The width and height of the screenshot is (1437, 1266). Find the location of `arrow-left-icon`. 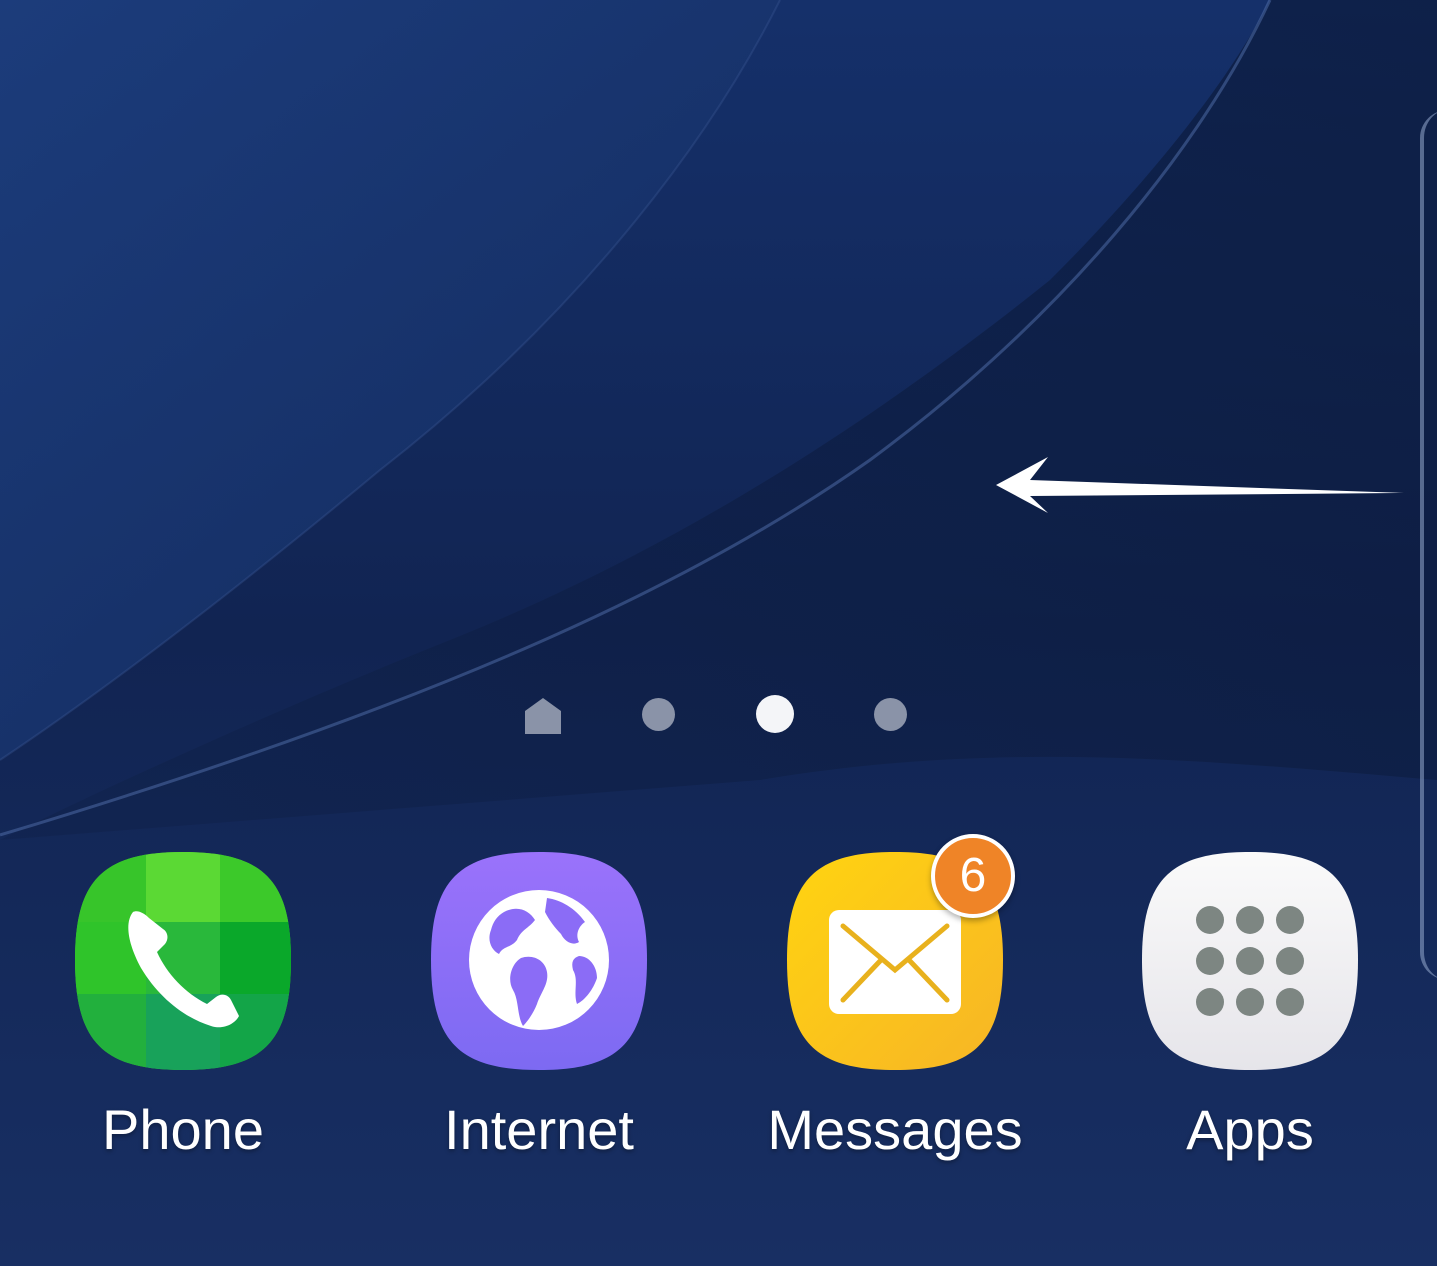

arrow-left-icon is located at coordinates (1200, 485).